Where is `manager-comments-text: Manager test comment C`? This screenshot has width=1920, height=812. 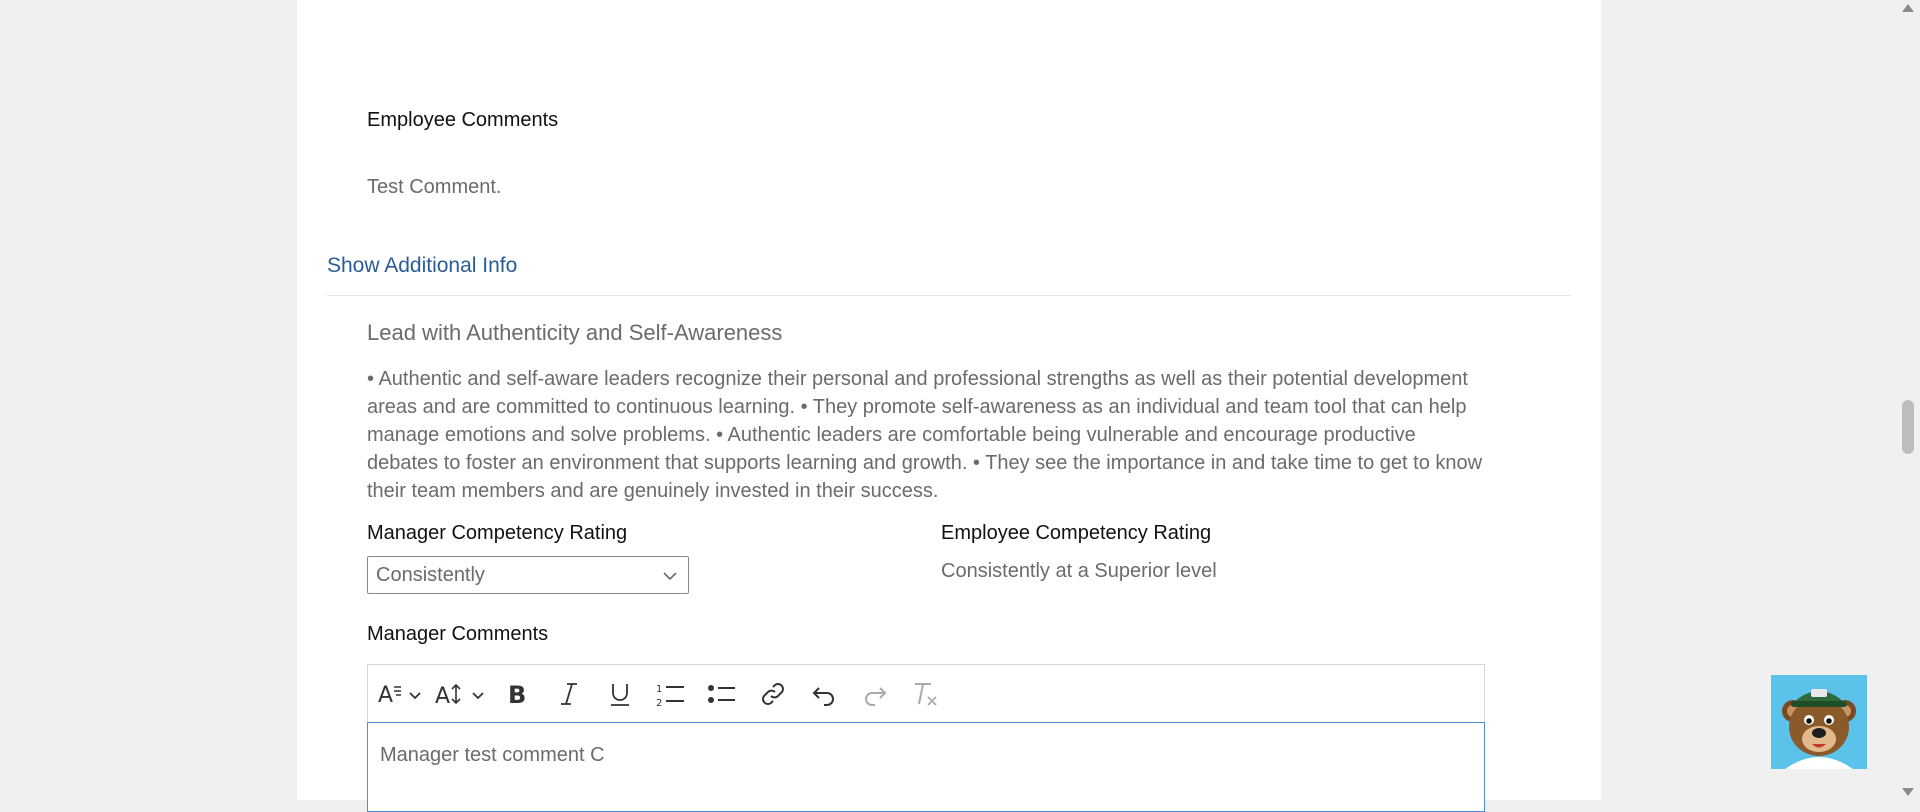 manager-comments-text: Manager test comment C is located at coordinates (492, 755).